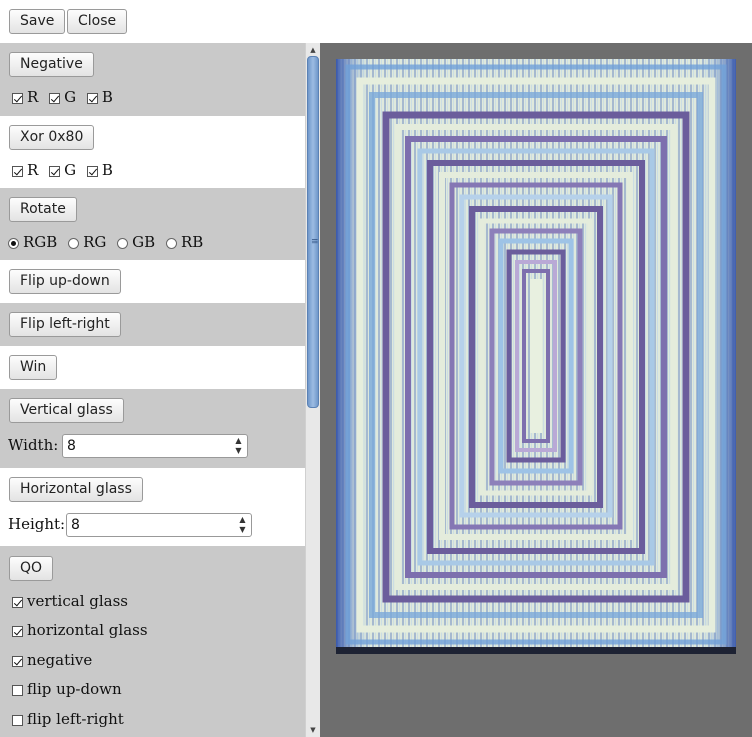 Image resolution: width=752 pixels, height=737 pixels. What do you see at coordinates (152, 324) in the screenshot?
I see `flip-left-right-section: Flip left-right` at bounding box center [152, 324].